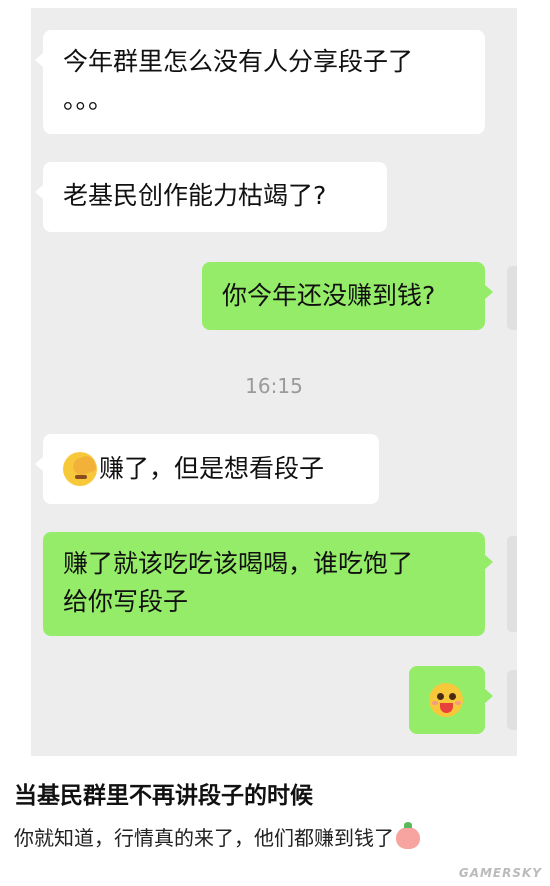  Describe the element at coordinates (212, 468) in the screenshot. I see `message-text: 赚了，但是想看段子` at that location.